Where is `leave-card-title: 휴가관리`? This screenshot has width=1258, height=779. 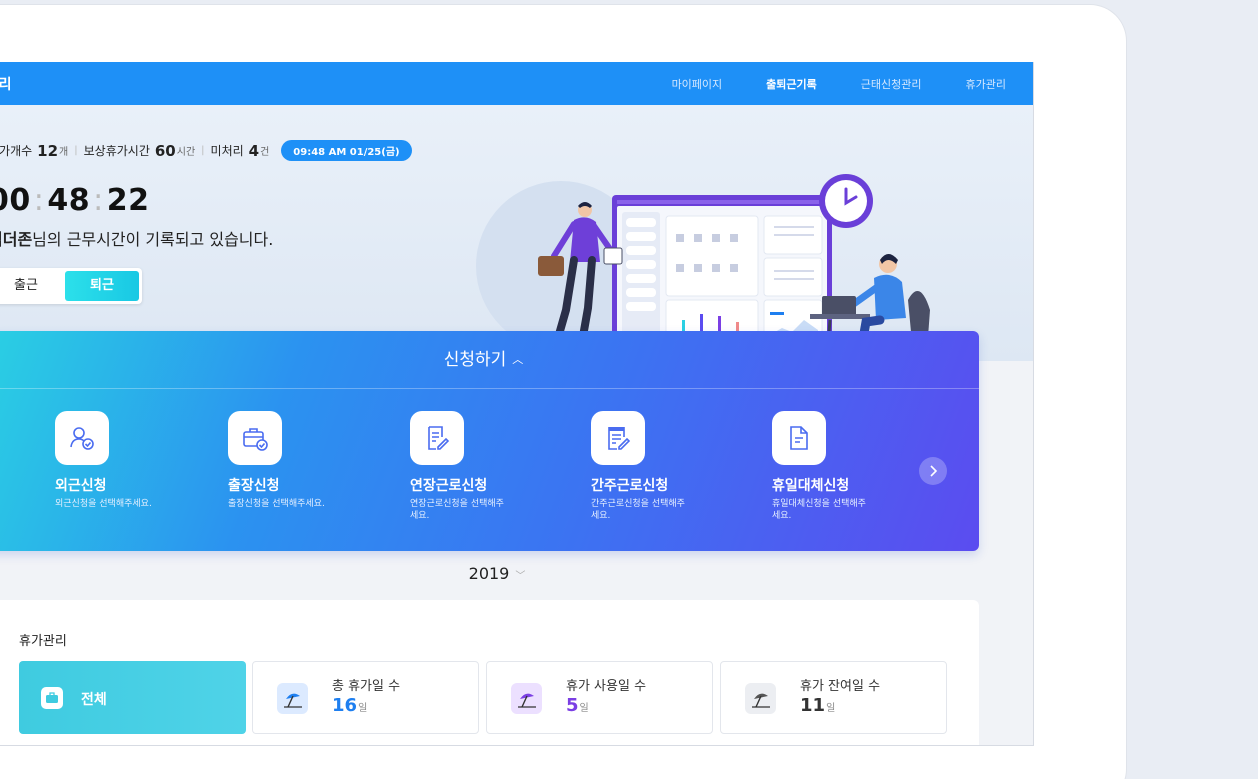
leave-card-title: 휴가관리 is located at coordinates (43, 641).